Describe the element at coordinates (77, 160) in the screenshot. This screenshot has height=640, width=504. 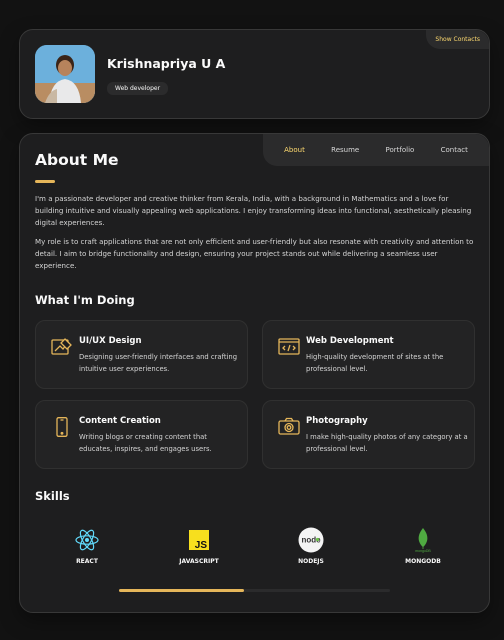
I see `page-title: About Me` at that location.